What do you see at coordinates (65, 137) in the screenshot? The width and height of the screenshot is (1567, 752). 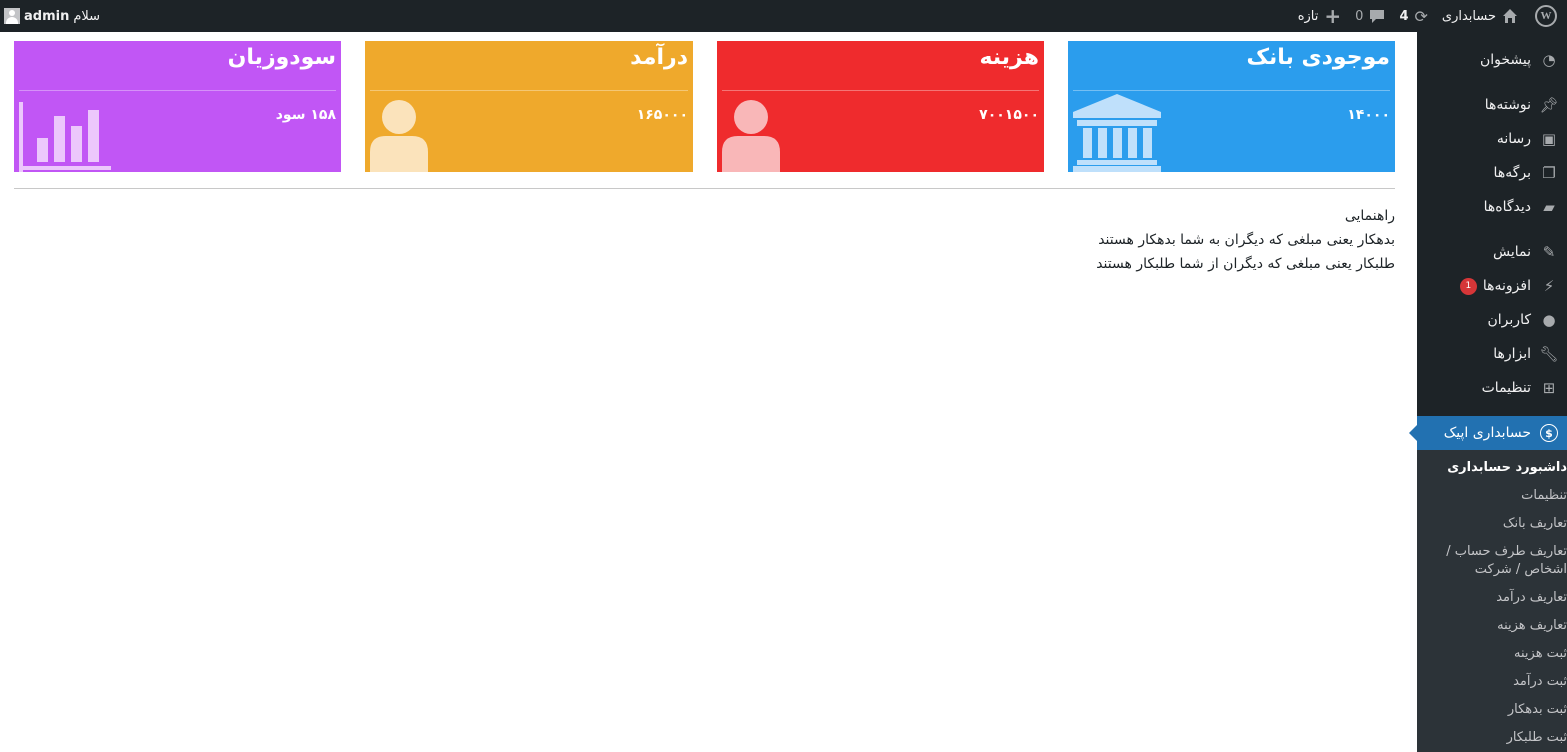 I see `bar-chart-icon` at bounding box center [65, 137].